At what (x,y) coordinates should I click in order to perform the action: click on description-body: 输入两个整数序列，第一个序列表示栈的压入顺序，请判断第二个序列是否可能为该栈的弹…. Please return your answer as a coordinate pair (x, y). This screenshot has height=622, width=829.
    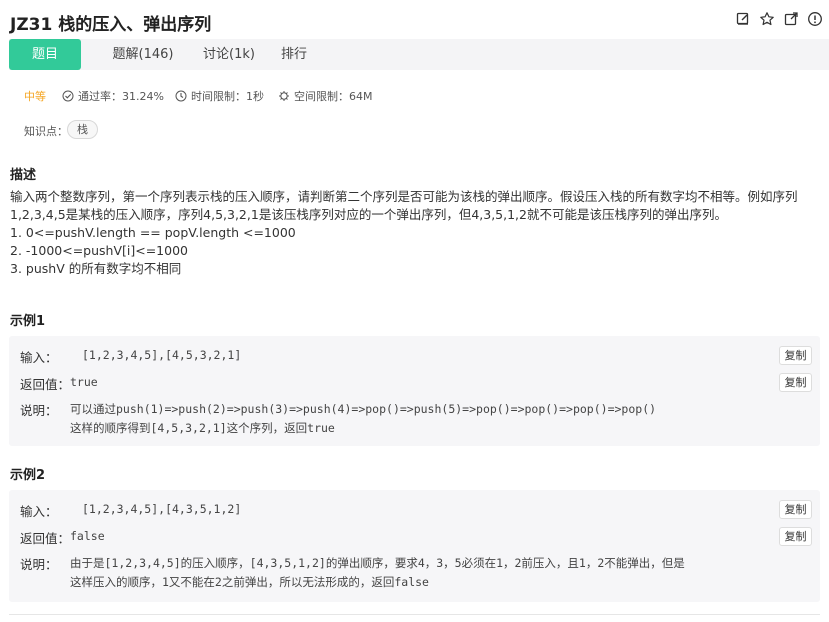
    Looking at the image, I should click on (415, 233).